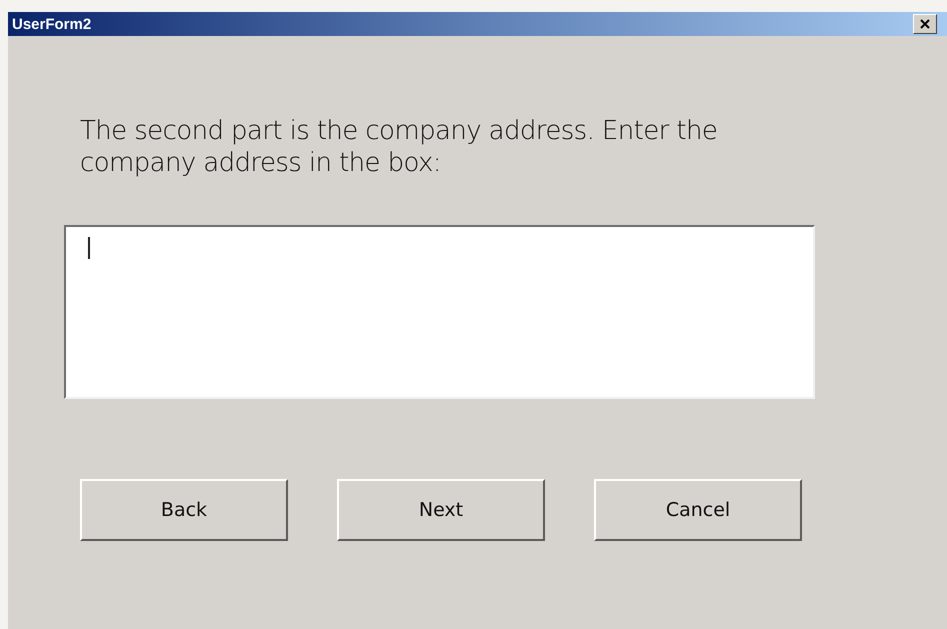 Image resolution: width=947 pixels, height=629 pixels. Describe the element at coordinates (698, 510) in the screenshot. I see `form-button: Cancel` at that location.